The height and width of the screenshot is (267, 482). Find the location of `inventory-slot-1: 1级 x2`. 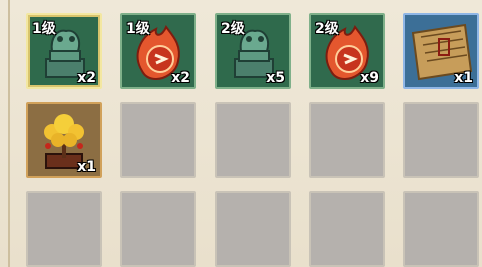

inventory-slot-1: 1级 x2 is located at coordinates (64, 51).